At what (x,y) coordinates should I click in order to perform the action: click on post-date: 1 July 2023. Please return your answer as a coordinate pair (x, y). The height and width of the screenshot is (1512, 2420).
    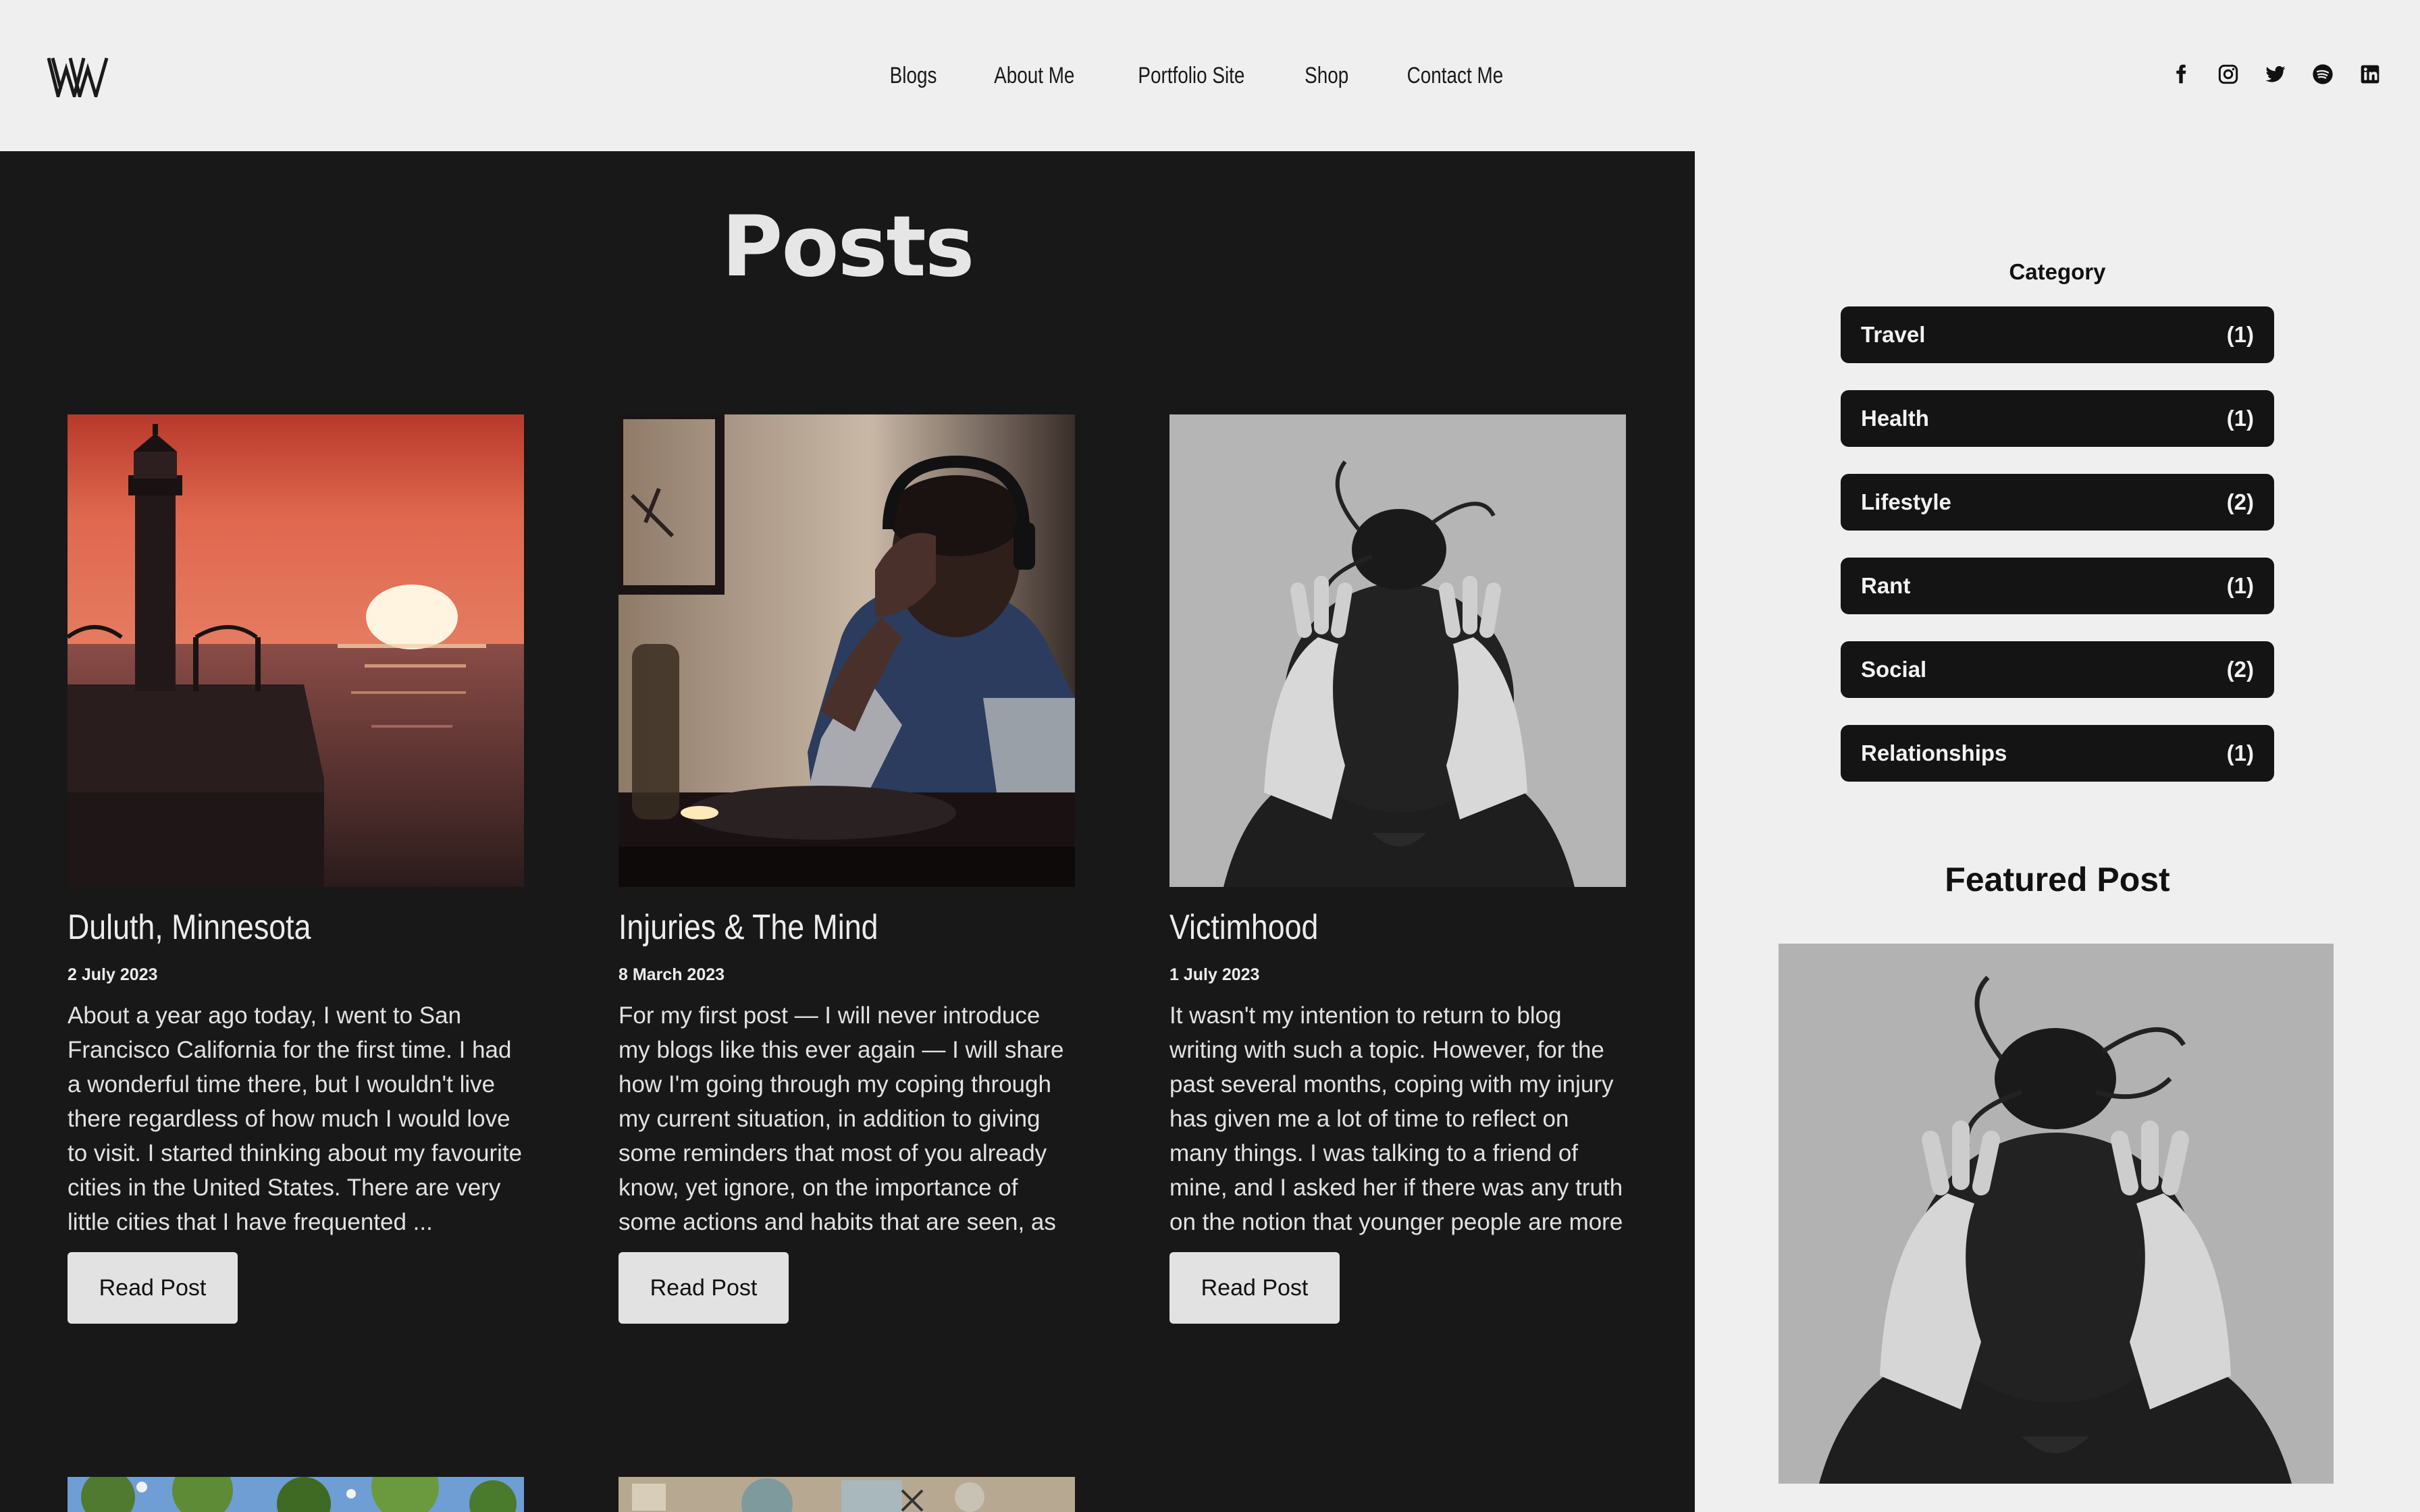
    Looking at the image, I should click on (1214, 975).